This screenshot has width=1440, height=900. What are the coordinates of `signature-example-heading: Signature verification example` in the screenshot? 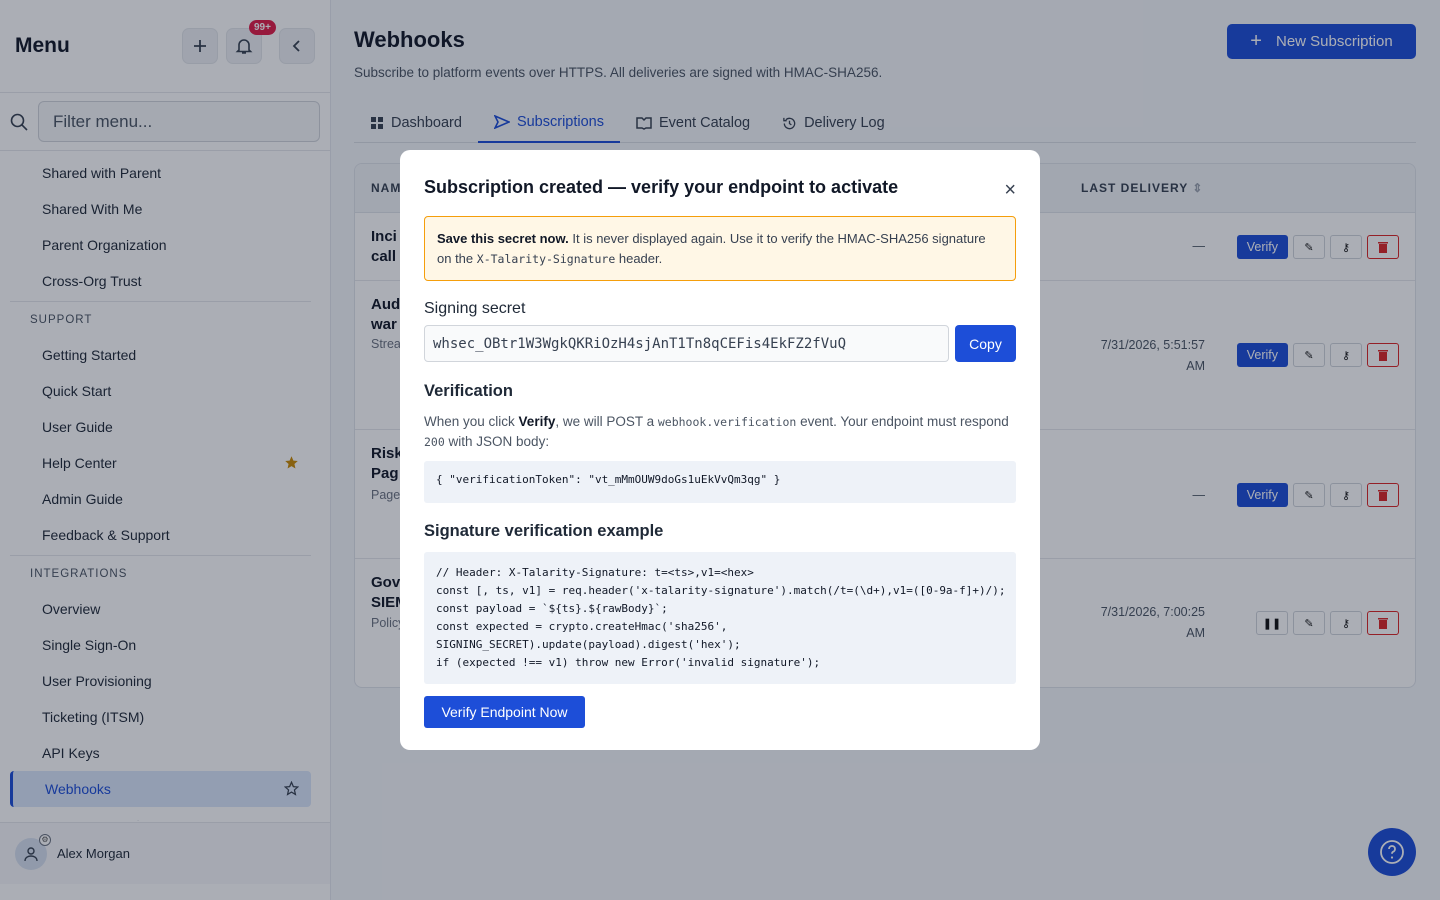 It's located at (544, 531).